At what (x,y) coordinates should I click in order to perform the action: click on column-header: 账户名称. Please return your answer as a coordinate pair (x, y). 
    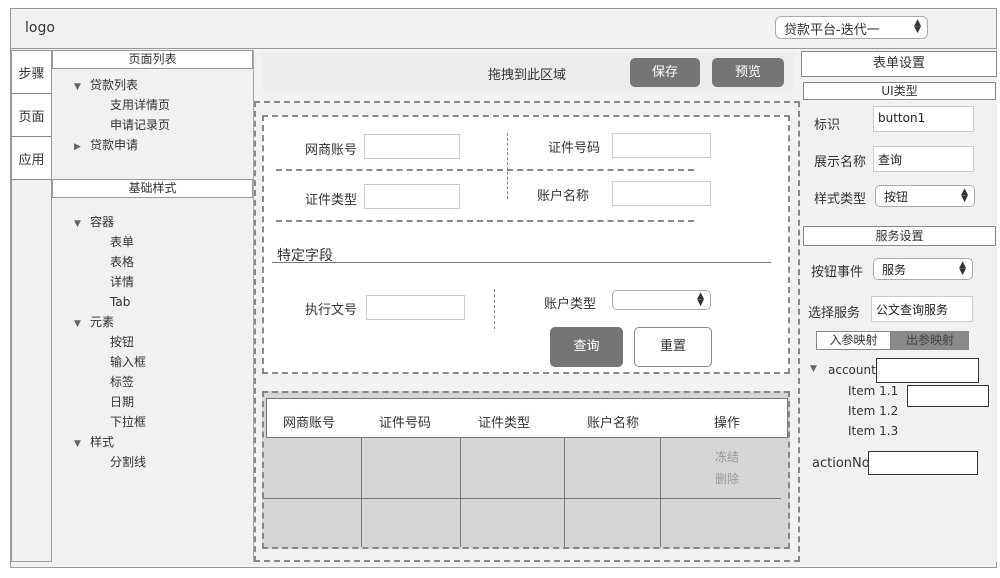
    Looking at the image, I should click on (613, 423).